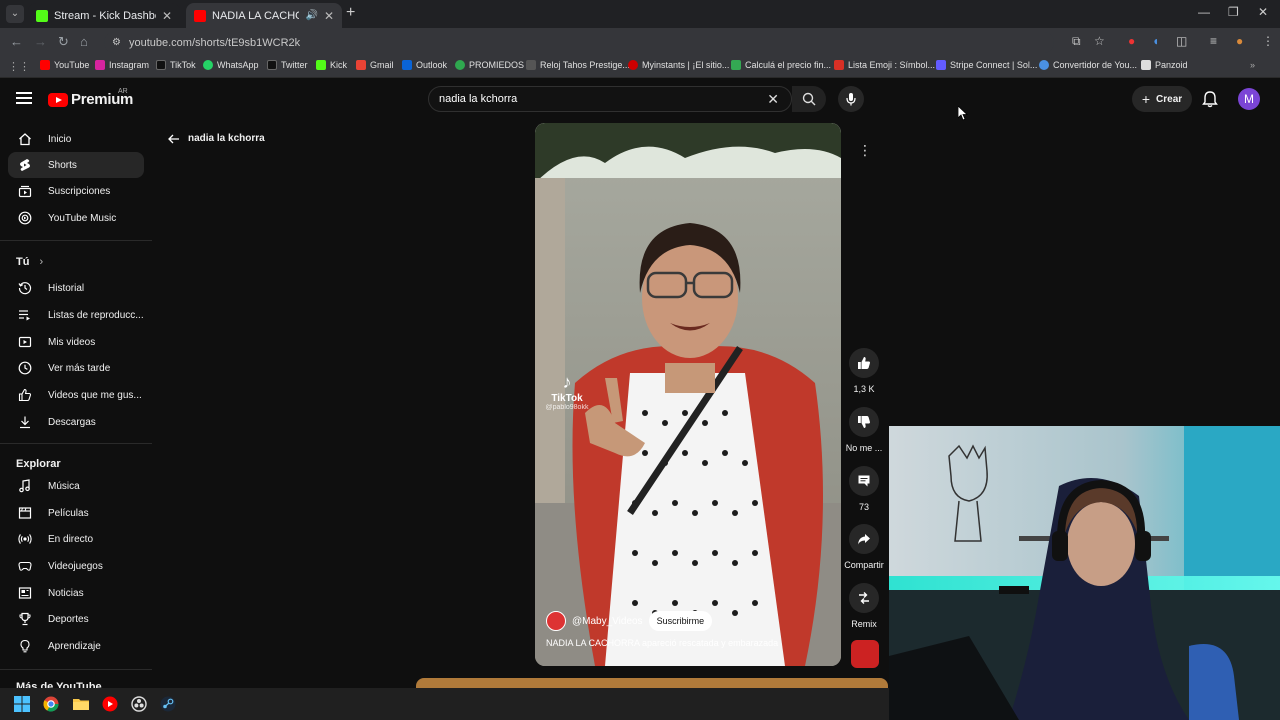 The width and height of the screenshot is (1280, 720). Describe the element at coordinates (864, 422) in the screenshot. I see `dislike-icon` at that location.